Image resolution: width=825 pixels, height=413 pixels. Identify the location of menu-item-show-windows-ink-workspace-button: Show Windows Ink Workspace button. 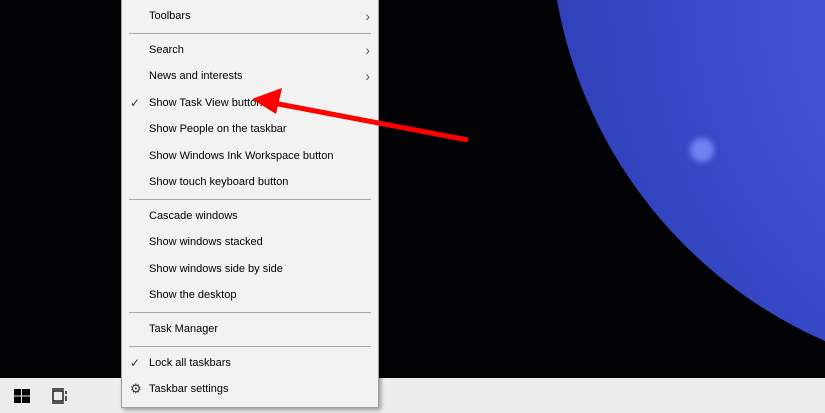
(250, 156).